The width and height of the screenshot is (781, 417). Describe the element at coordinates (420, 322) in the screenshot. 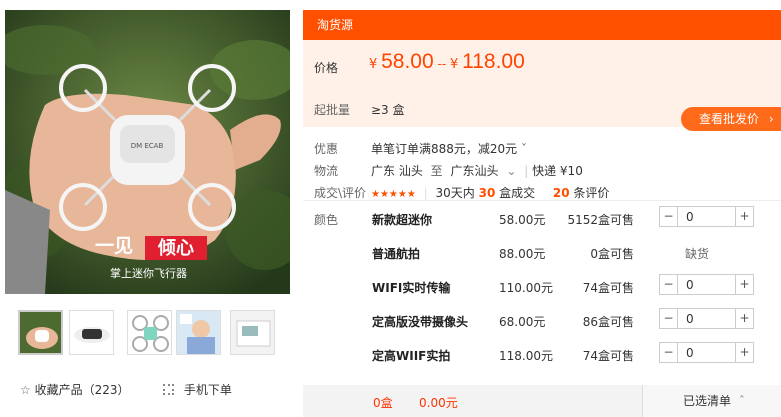

I see `sku-name: 定高版没带摄像头` at that location.